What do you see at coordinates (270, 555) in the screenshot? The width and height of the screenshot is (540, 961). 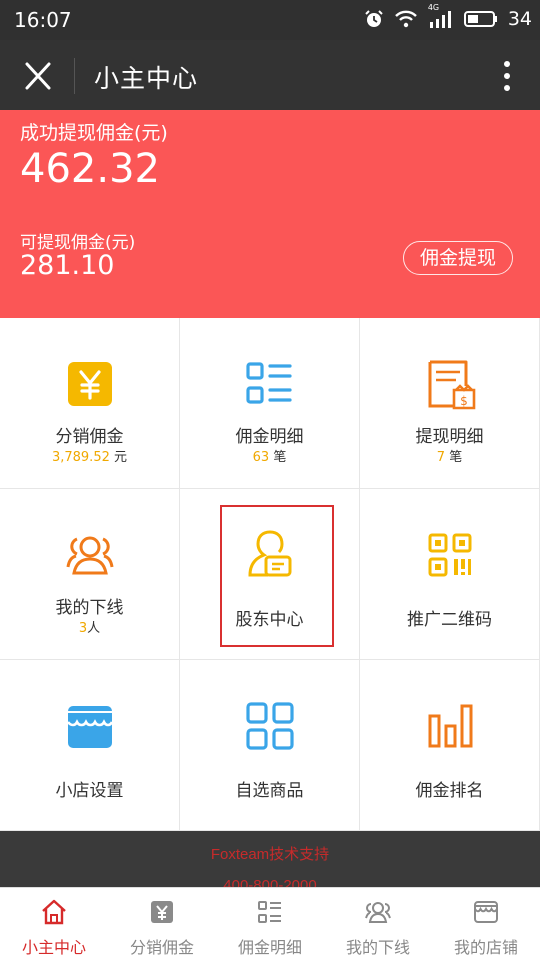 I see `shareholder-icon` at bounding box center [270, 555].